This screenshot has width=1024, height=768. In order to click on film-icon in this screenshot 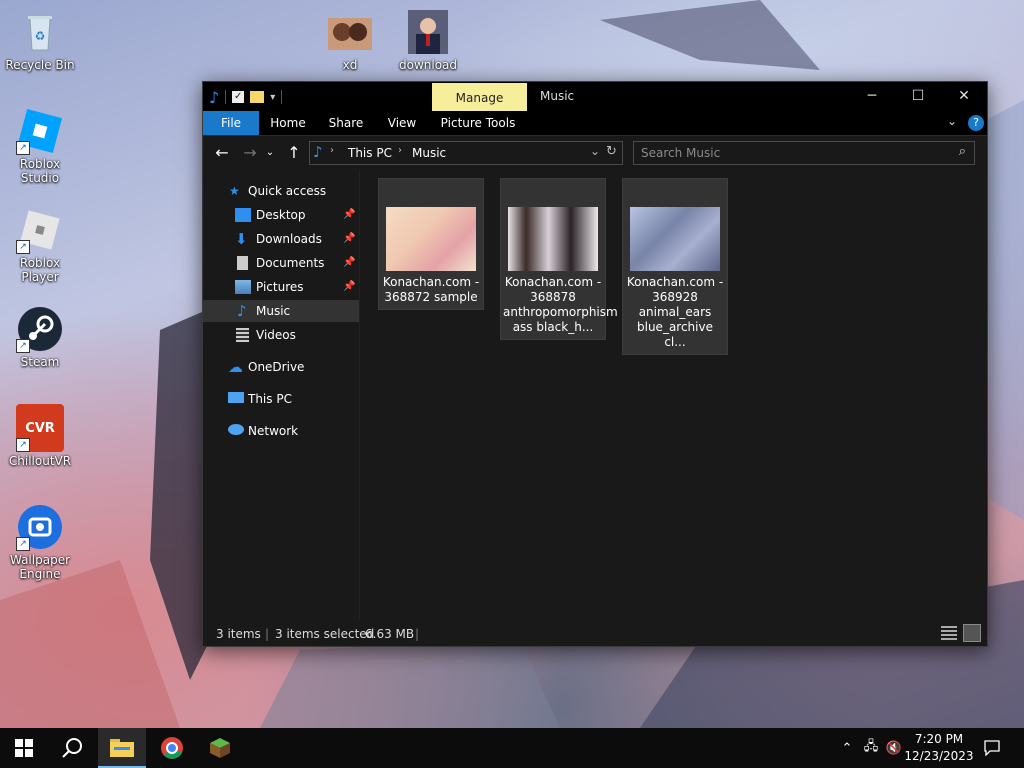, I will do `click(242, 335)`.